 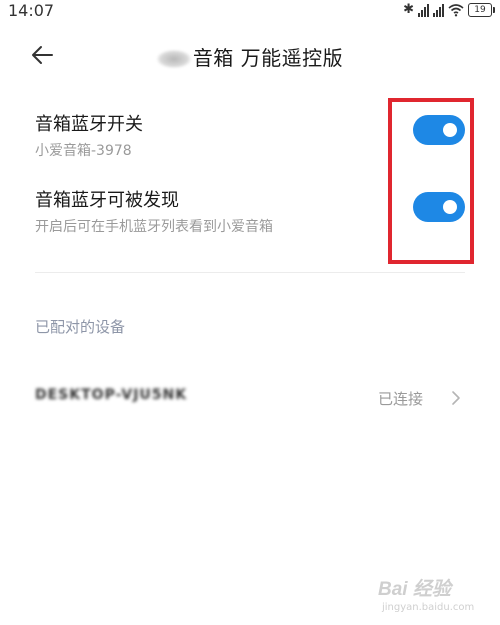 I want to click on device-name: DESKTOP-VJU5NK, so click(x=111, y=395).